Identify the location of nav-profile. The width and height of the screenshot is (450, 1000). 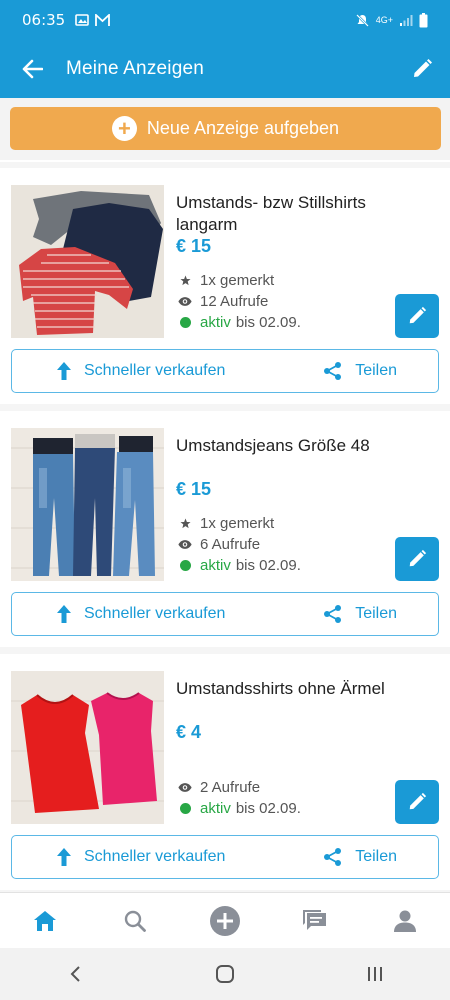
(405, 921).